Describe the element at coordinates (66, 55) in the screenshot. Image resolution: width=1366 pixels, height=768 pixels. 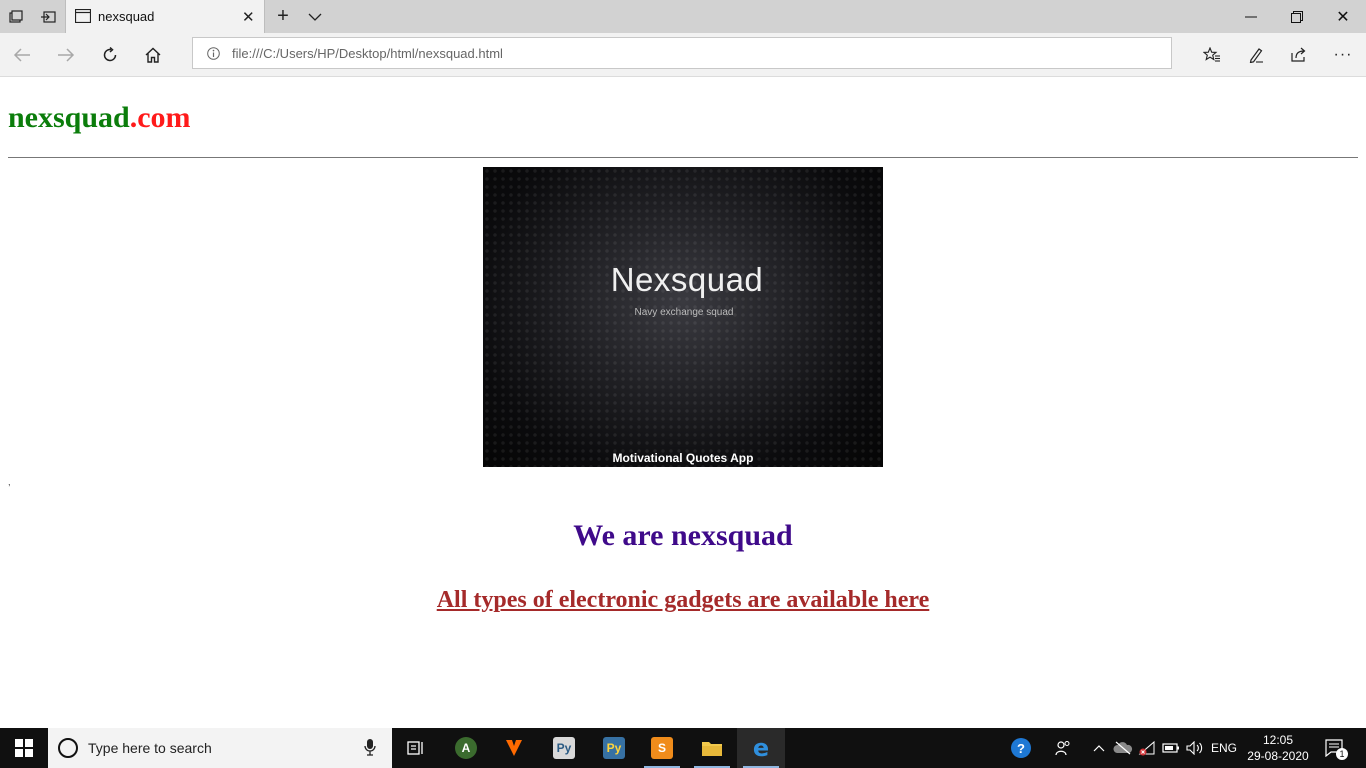
I see `forward-arrow-icon` at that location.